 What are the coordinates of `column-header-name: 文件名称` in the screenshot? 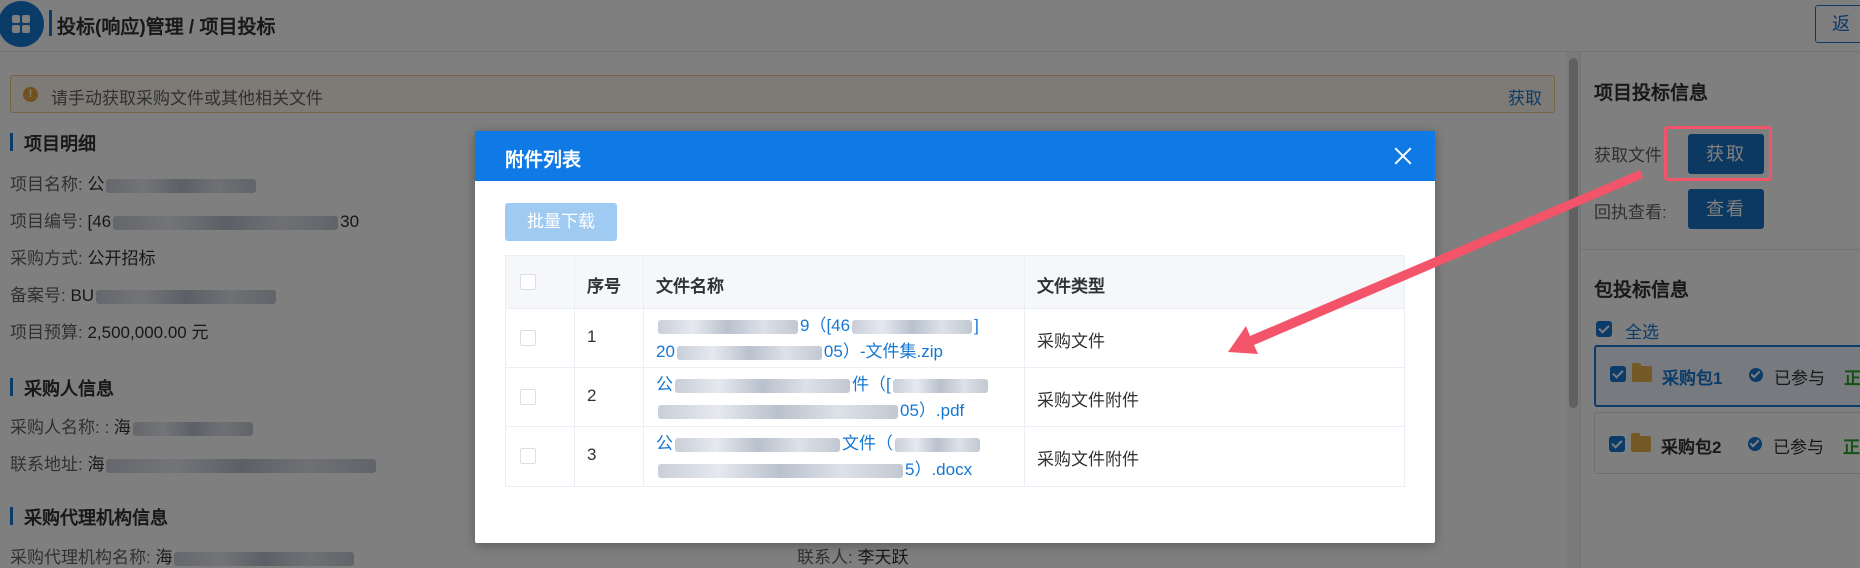 It's located at (690, 286).